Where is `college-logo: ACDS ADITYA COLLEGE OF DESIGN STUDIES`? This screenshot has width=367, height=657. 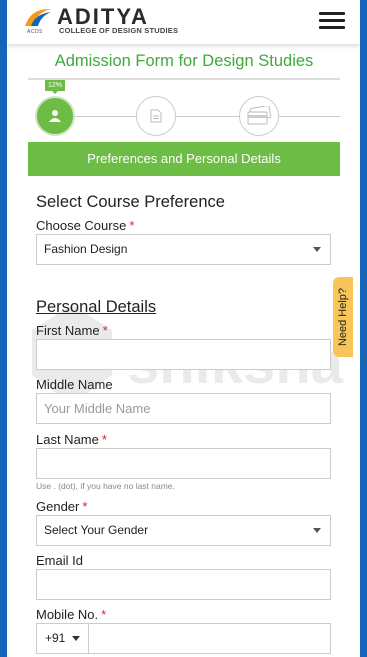
college-logo: ACDS ADITYA COLLEGE OF DESIGN STUDIES is located at coordinates (111, 21).